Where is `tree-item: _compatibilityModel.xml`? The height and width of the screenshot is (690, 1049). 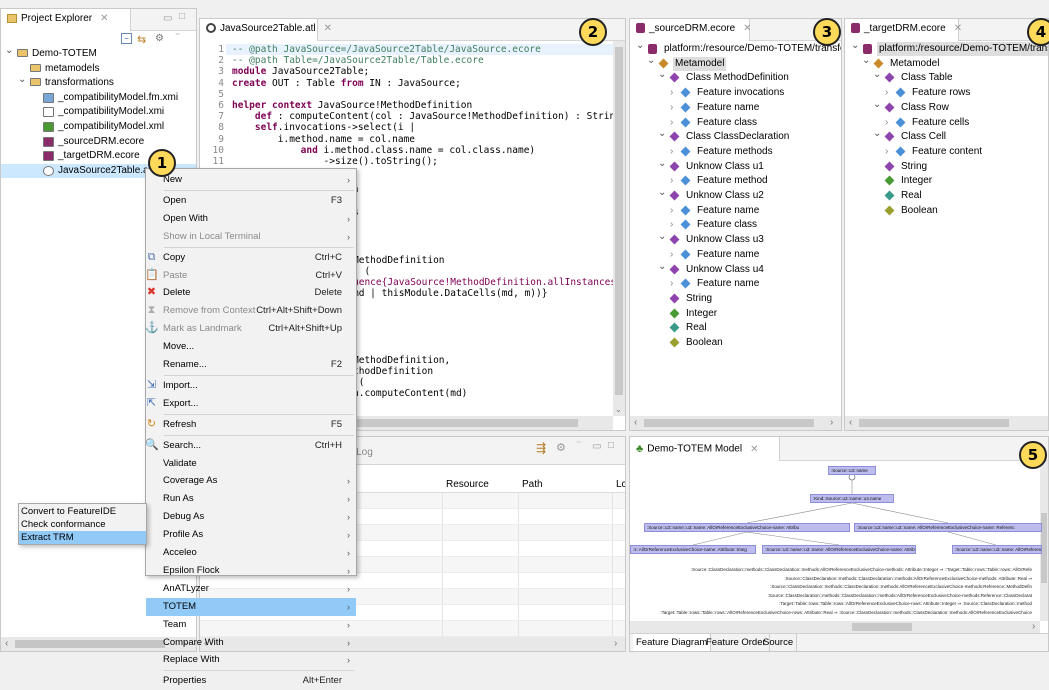
tree-item: _compatibilityModel.xml is located at coordinates (98, 127).